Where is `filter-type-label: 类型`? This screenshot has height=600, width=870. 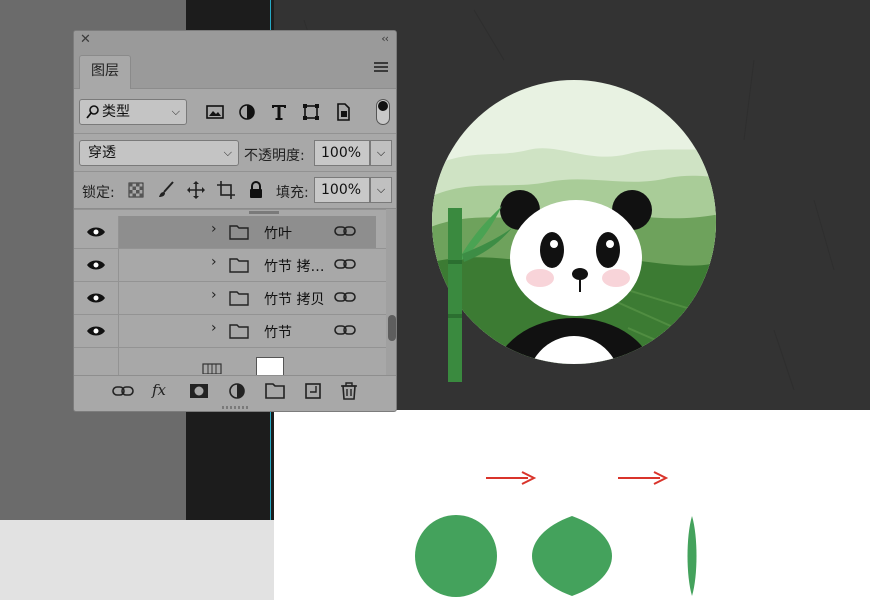 filter-type-label: 类型 is located at coordinates (116, 112).